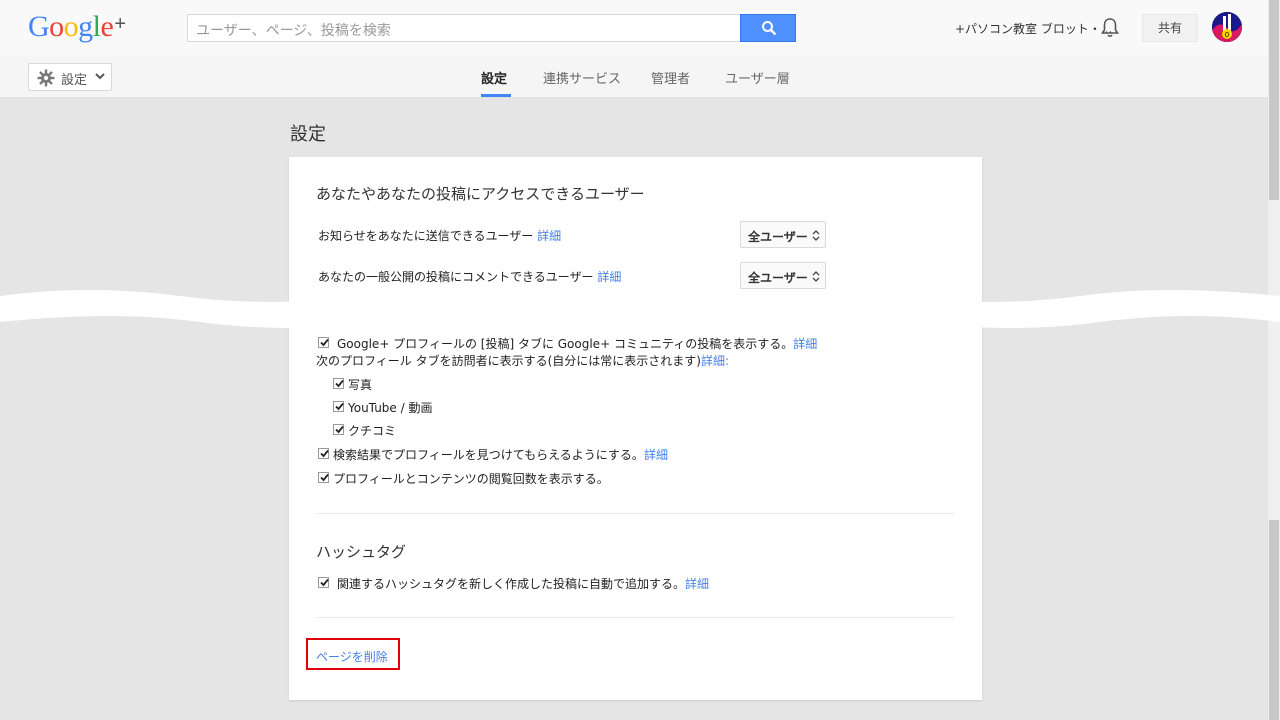  I want to click on visible-tabs-details-link: 詳細:, so click(715, 361).